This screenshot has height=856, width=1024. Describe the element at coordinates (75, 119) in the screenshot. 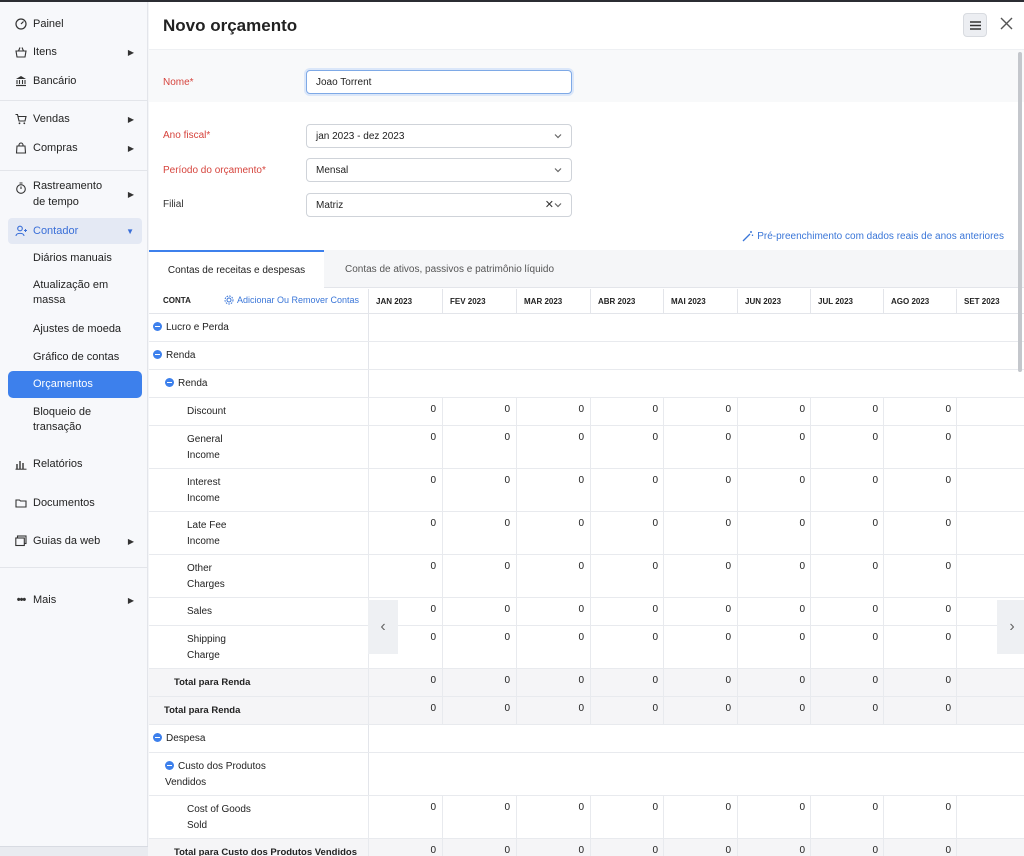

I see `sidebar-item-vendas: Vendas ▶` at that location.